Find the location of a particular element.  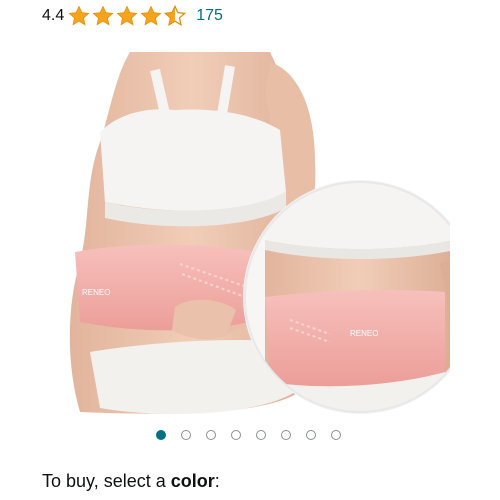

half-star-icon is located at coordinates (175, 15).